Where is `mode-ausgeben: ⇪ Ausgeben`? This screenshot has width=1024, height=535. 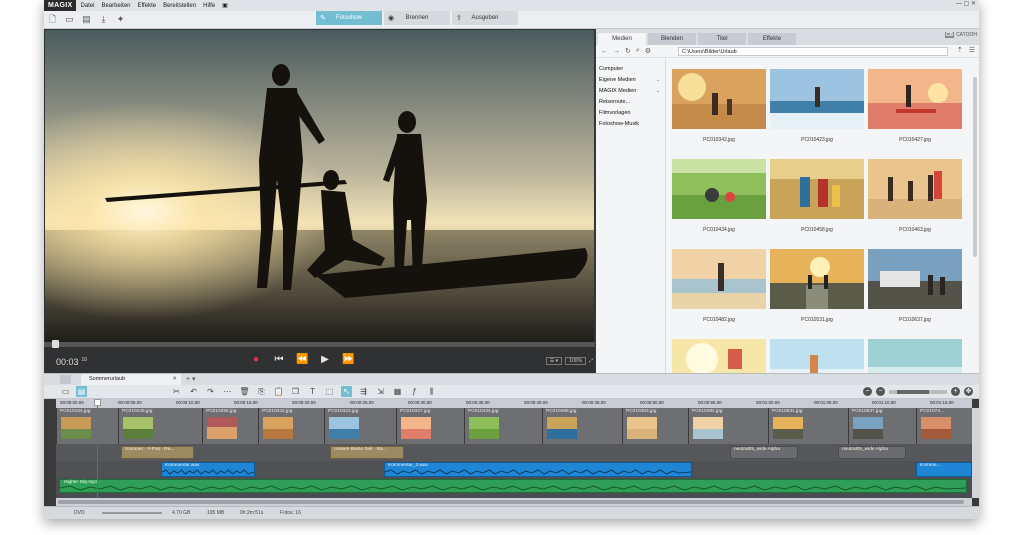 mode-ausgeben: ⇪ Ausgeben is located at coordinates (485, 18).